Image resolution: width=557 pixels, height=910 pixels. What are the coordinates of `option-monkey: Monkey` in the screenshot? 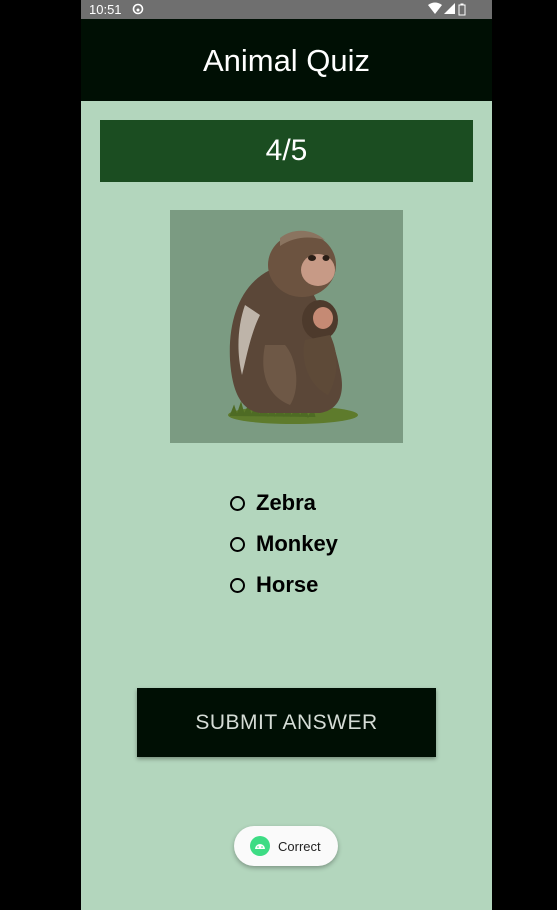 It's located at (340, 544).